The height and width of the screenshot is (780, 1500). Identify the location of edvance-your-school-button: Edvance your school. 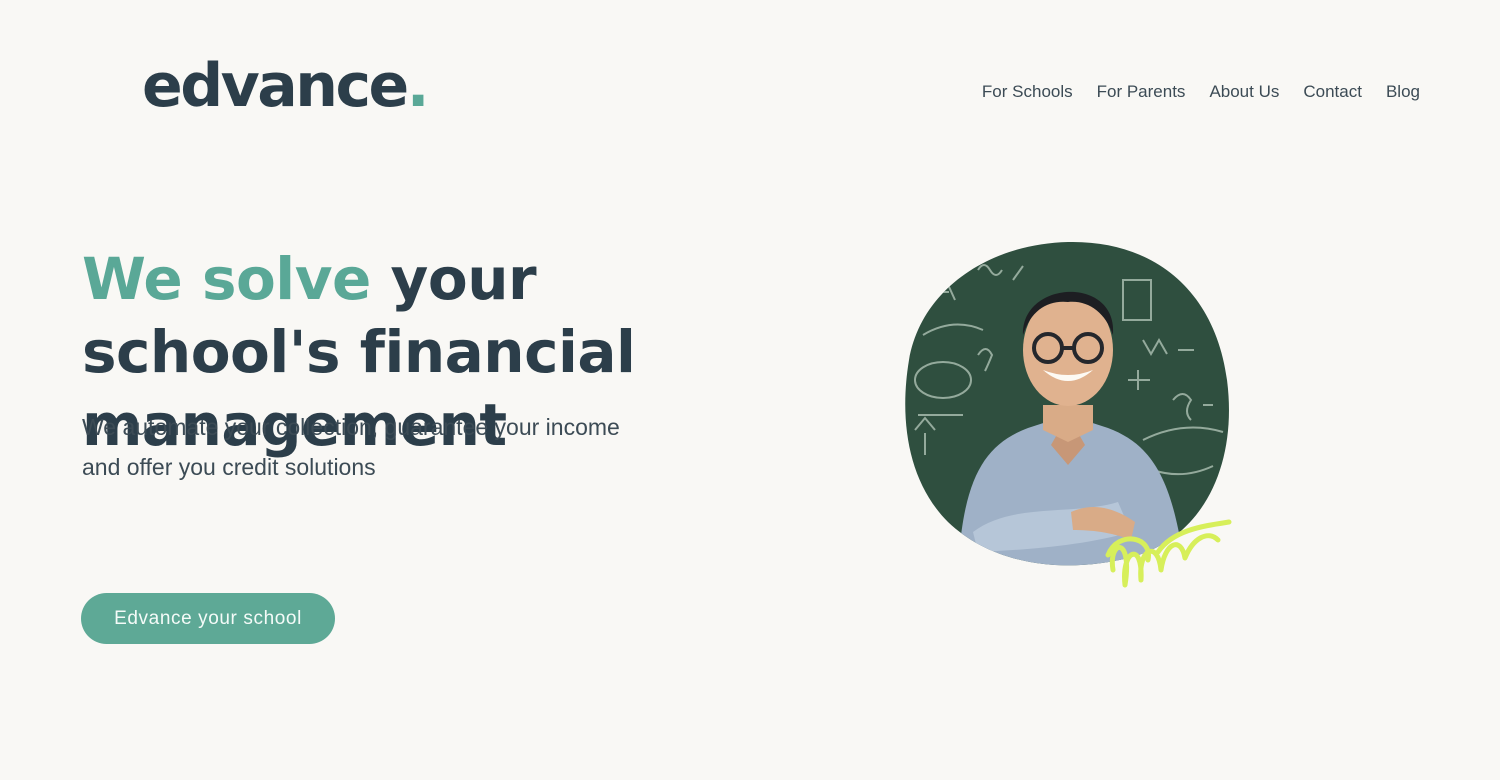
(208, 618).